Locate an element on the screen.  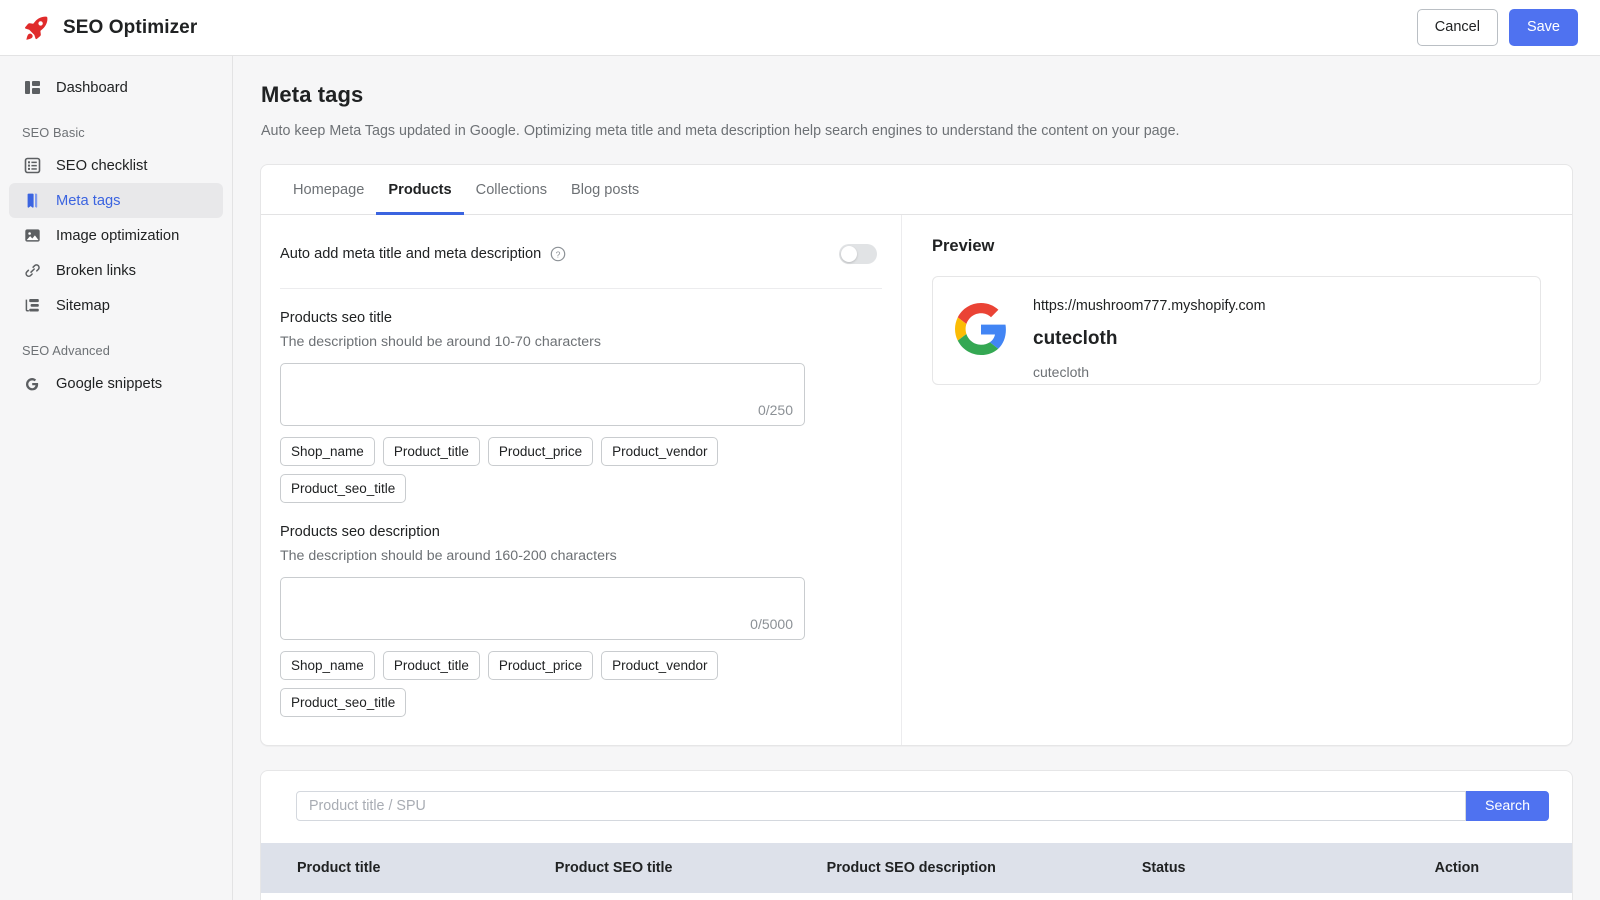
column-product-seo-description: Product SEO description is located at coordinates (984, 868).